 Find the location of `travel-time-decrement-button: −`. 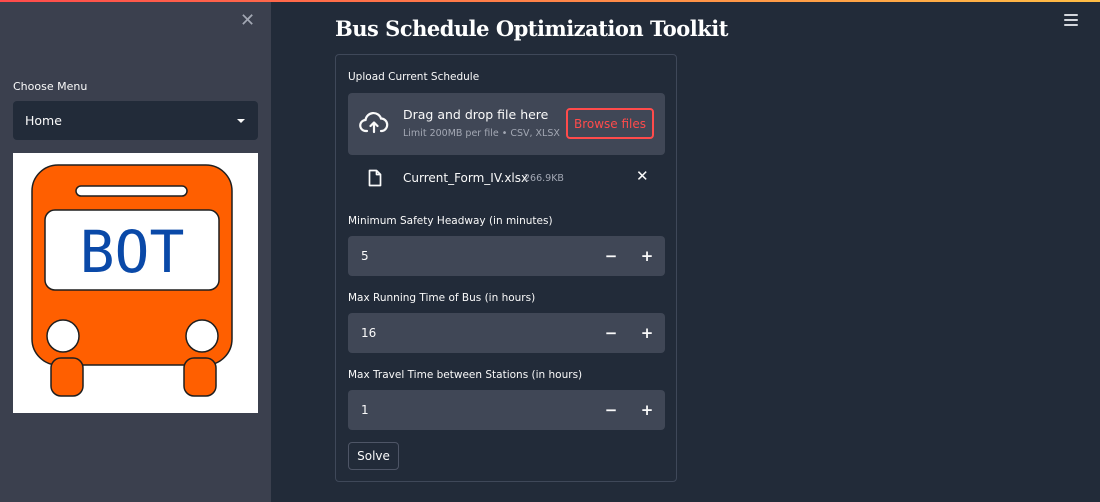

travel-time-decrement-button: − is located at coordinates (611, 410).